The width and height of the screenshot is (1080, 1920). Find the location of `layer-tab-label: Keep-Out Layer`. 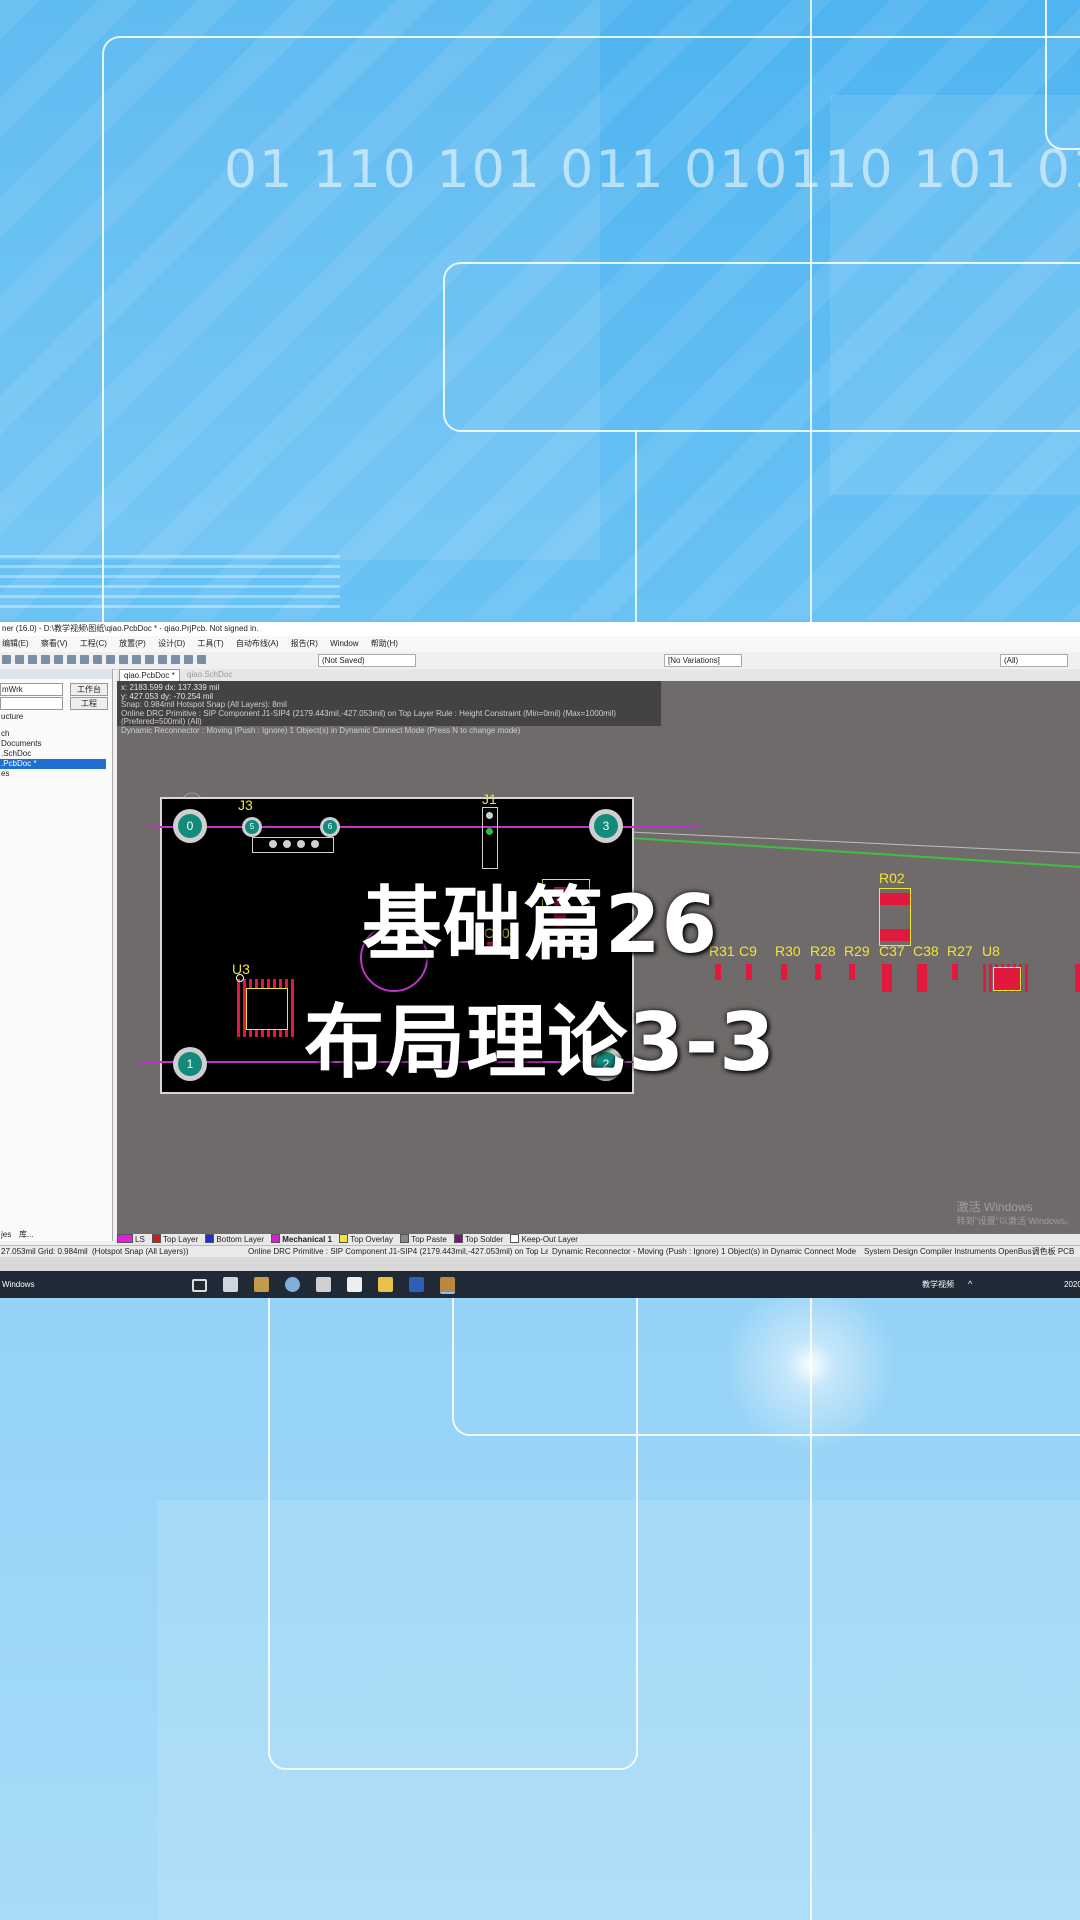

layer-tab-label: Keep-Out Layer is located at coordinates (549, 1239).